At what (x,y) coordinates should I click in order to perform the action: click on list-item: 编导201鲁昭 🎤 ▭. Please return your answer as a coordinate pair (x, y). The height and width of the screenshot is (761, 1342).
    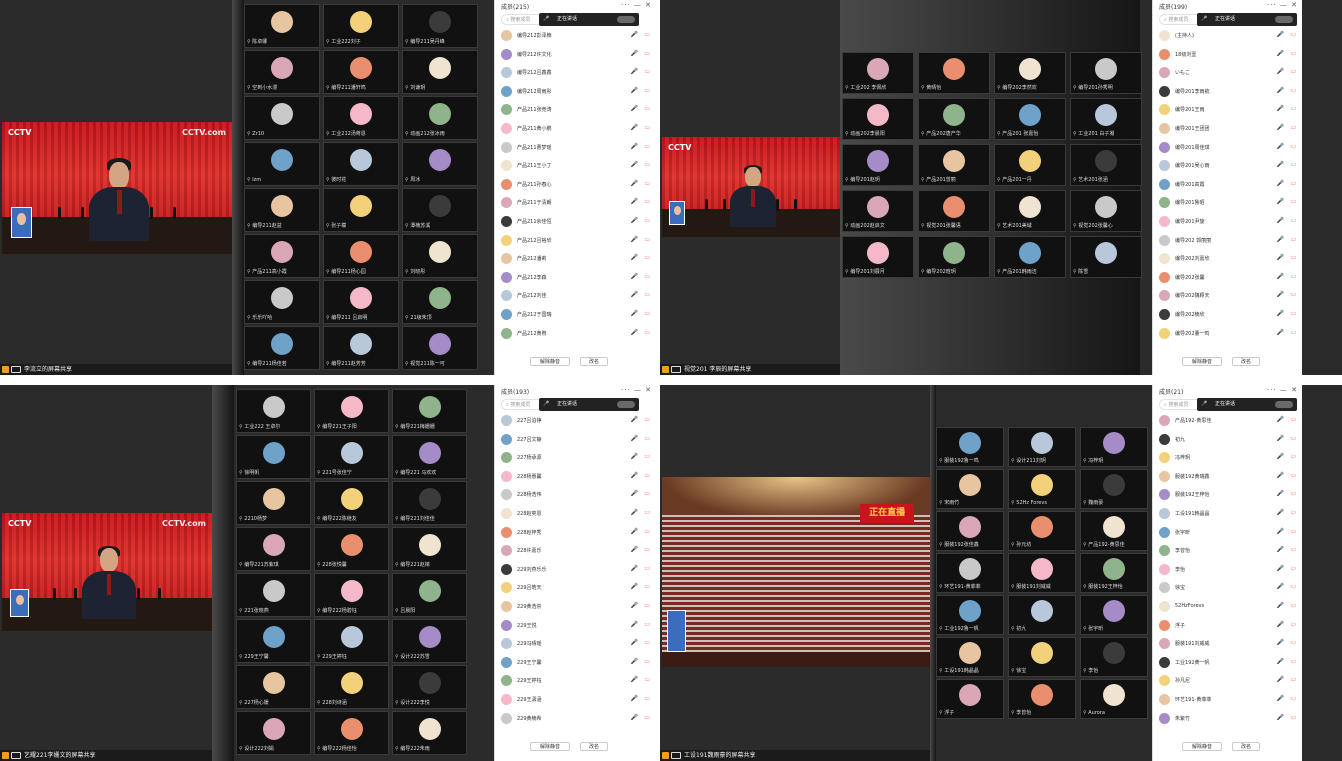
    Looking at the image, I should click on (1228, 203).